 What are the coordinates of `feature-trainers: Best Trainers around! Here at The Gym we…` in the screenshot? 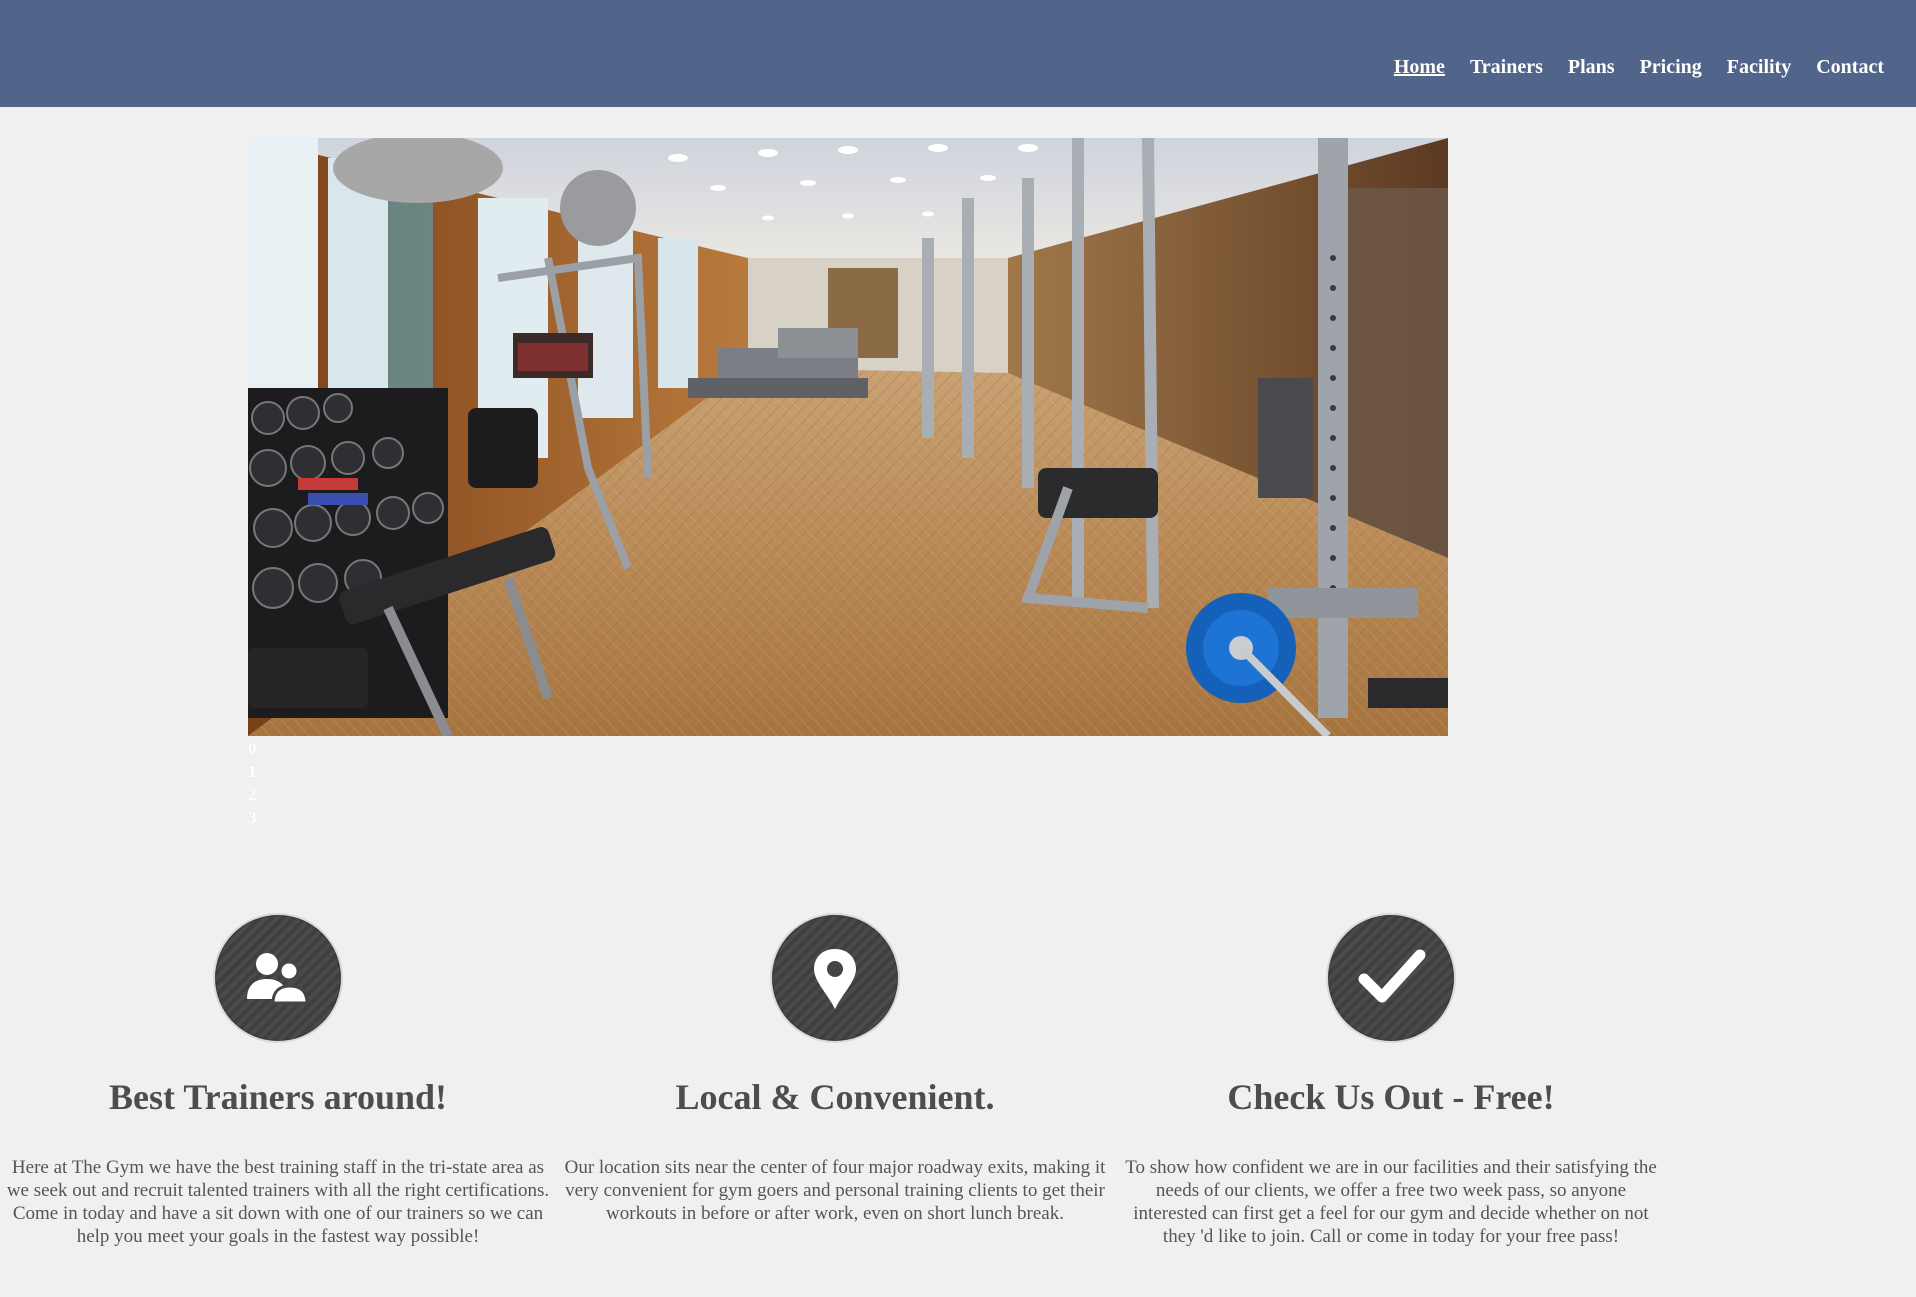 It's located at (278, 1081).